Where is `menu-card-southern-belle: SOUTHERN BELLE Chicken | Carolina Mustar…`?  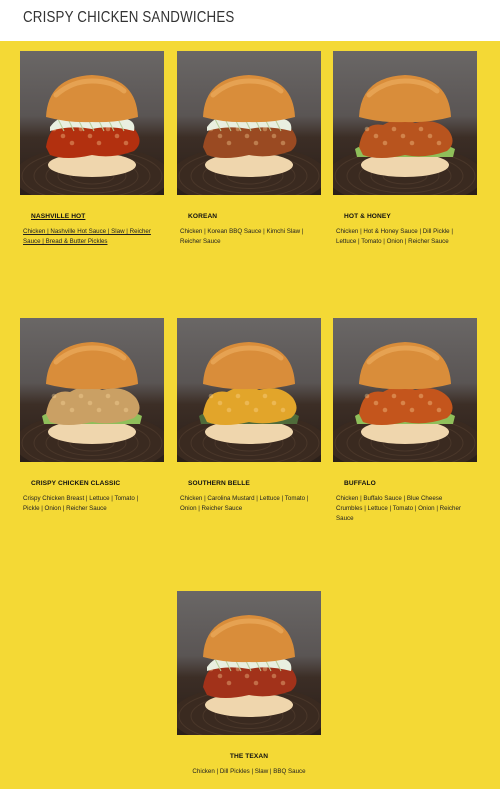
menu-card-southern-belle: SOUTHERN BELLE Chicken | Carolina Mustar… is located at coordinates (249, 416).